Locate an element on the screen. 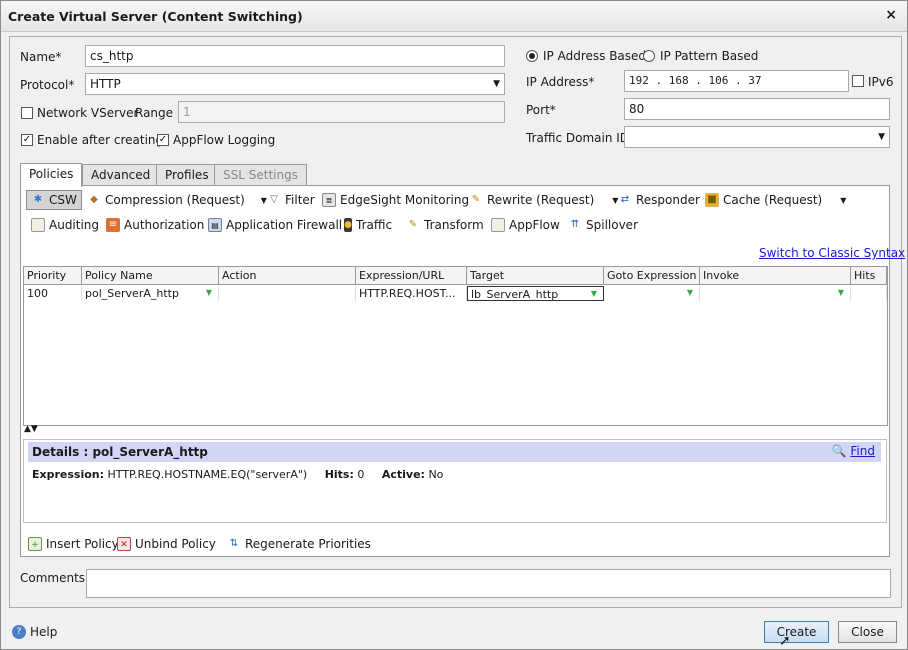 The width and height of the screenshot is (908, 650). toolbar-filter: ▽ Filter is located at coordinates (291, 200).